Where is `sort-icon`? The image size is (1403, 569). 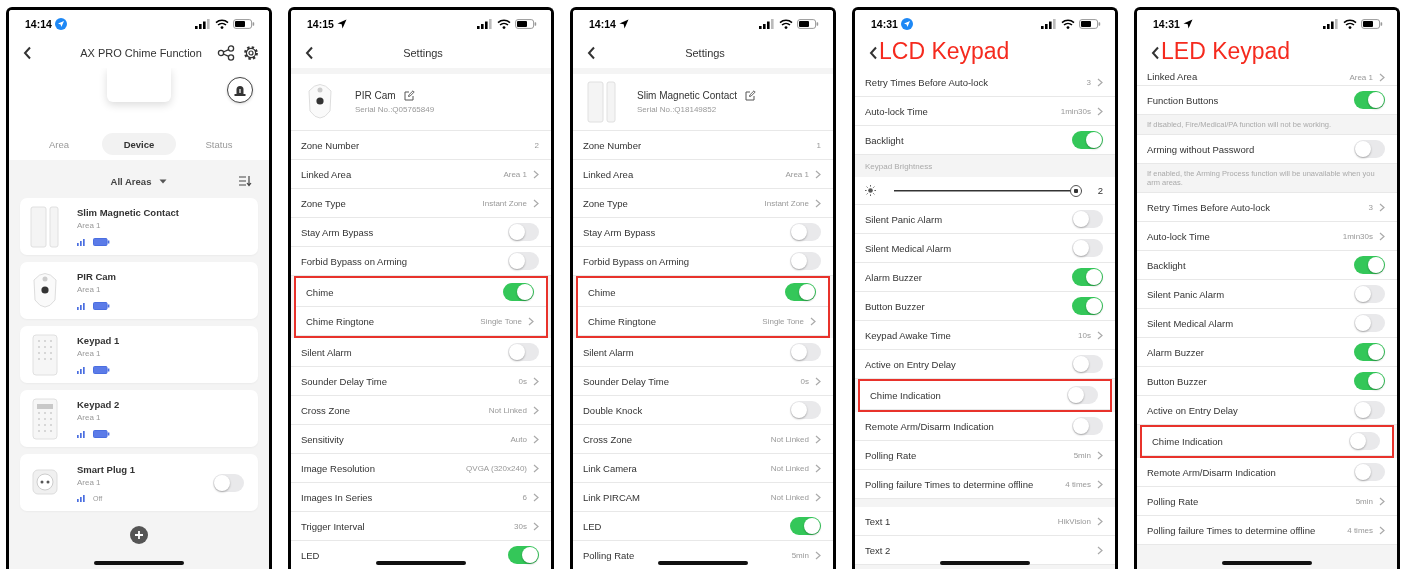 sort-icon is located at coordinates (245, 181).